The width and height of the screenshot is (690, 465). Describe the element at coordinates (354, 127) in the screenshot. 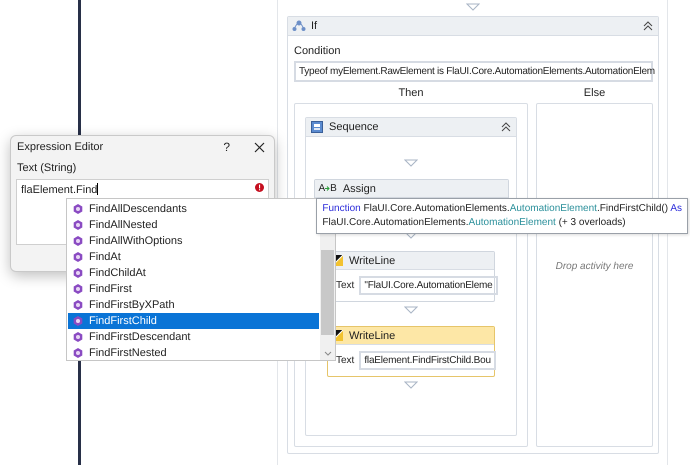

I see `sequence-title: Sequence` at that location.